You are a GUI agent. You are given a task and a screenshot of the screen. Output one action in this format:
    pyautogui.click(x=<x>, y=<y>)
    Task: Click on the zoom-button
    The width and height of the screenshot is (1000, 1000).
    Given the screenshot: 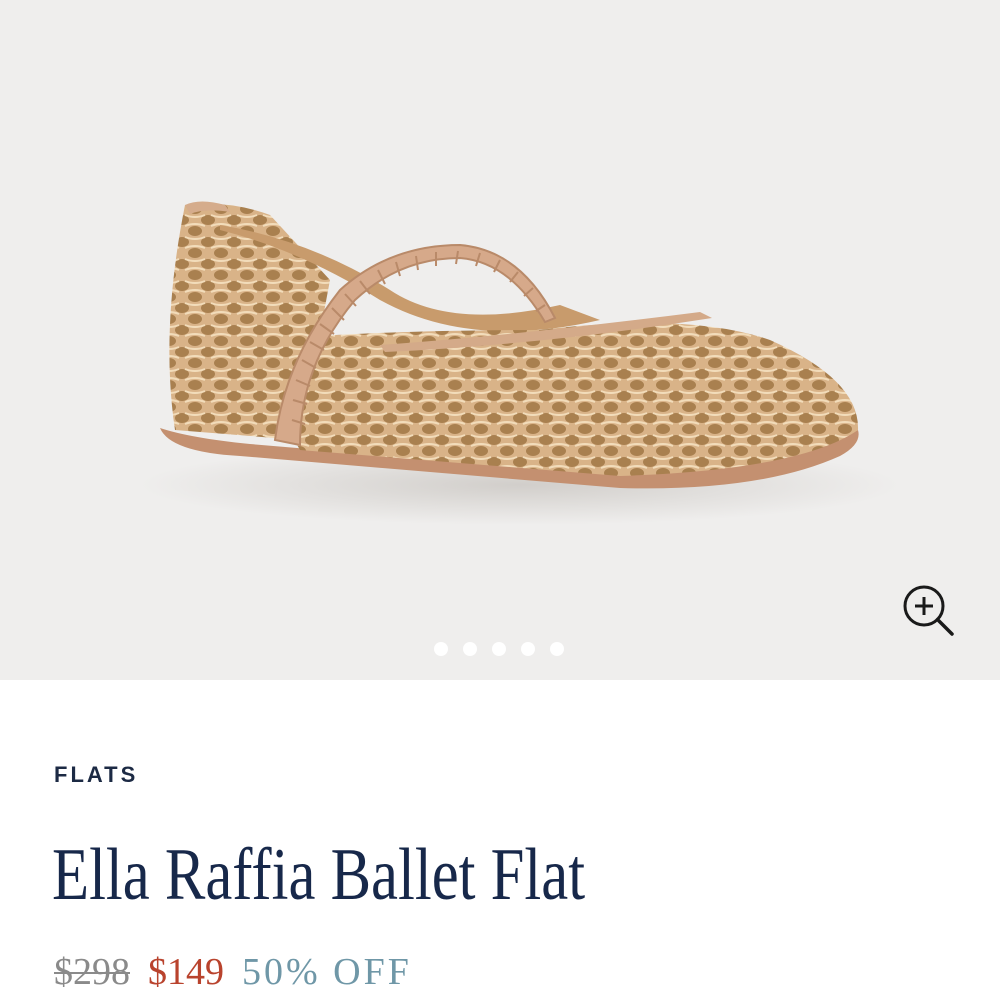 What is the action you would take?
    pyautogui.click(x=928, y=610)
    